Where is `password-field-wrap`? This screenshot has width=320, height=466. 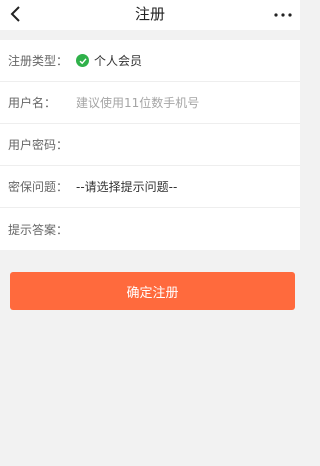 password-field-wrap is located at coordinates (184, 144).